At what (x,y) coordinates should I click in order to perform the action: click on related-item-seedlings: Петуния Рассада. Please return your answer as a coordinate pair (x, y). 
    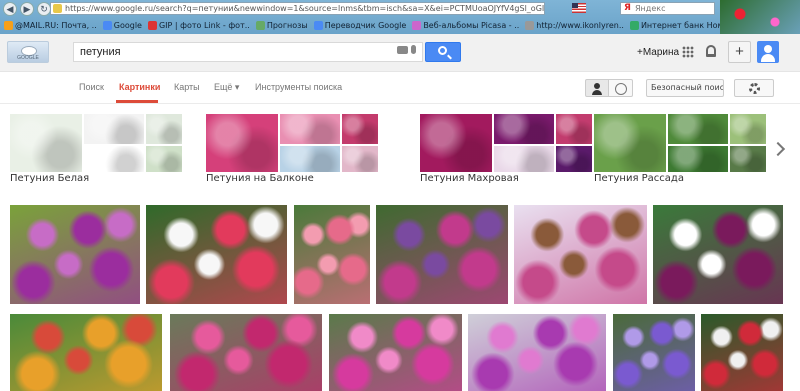
    Looking at the image, I should click on (680, 149).